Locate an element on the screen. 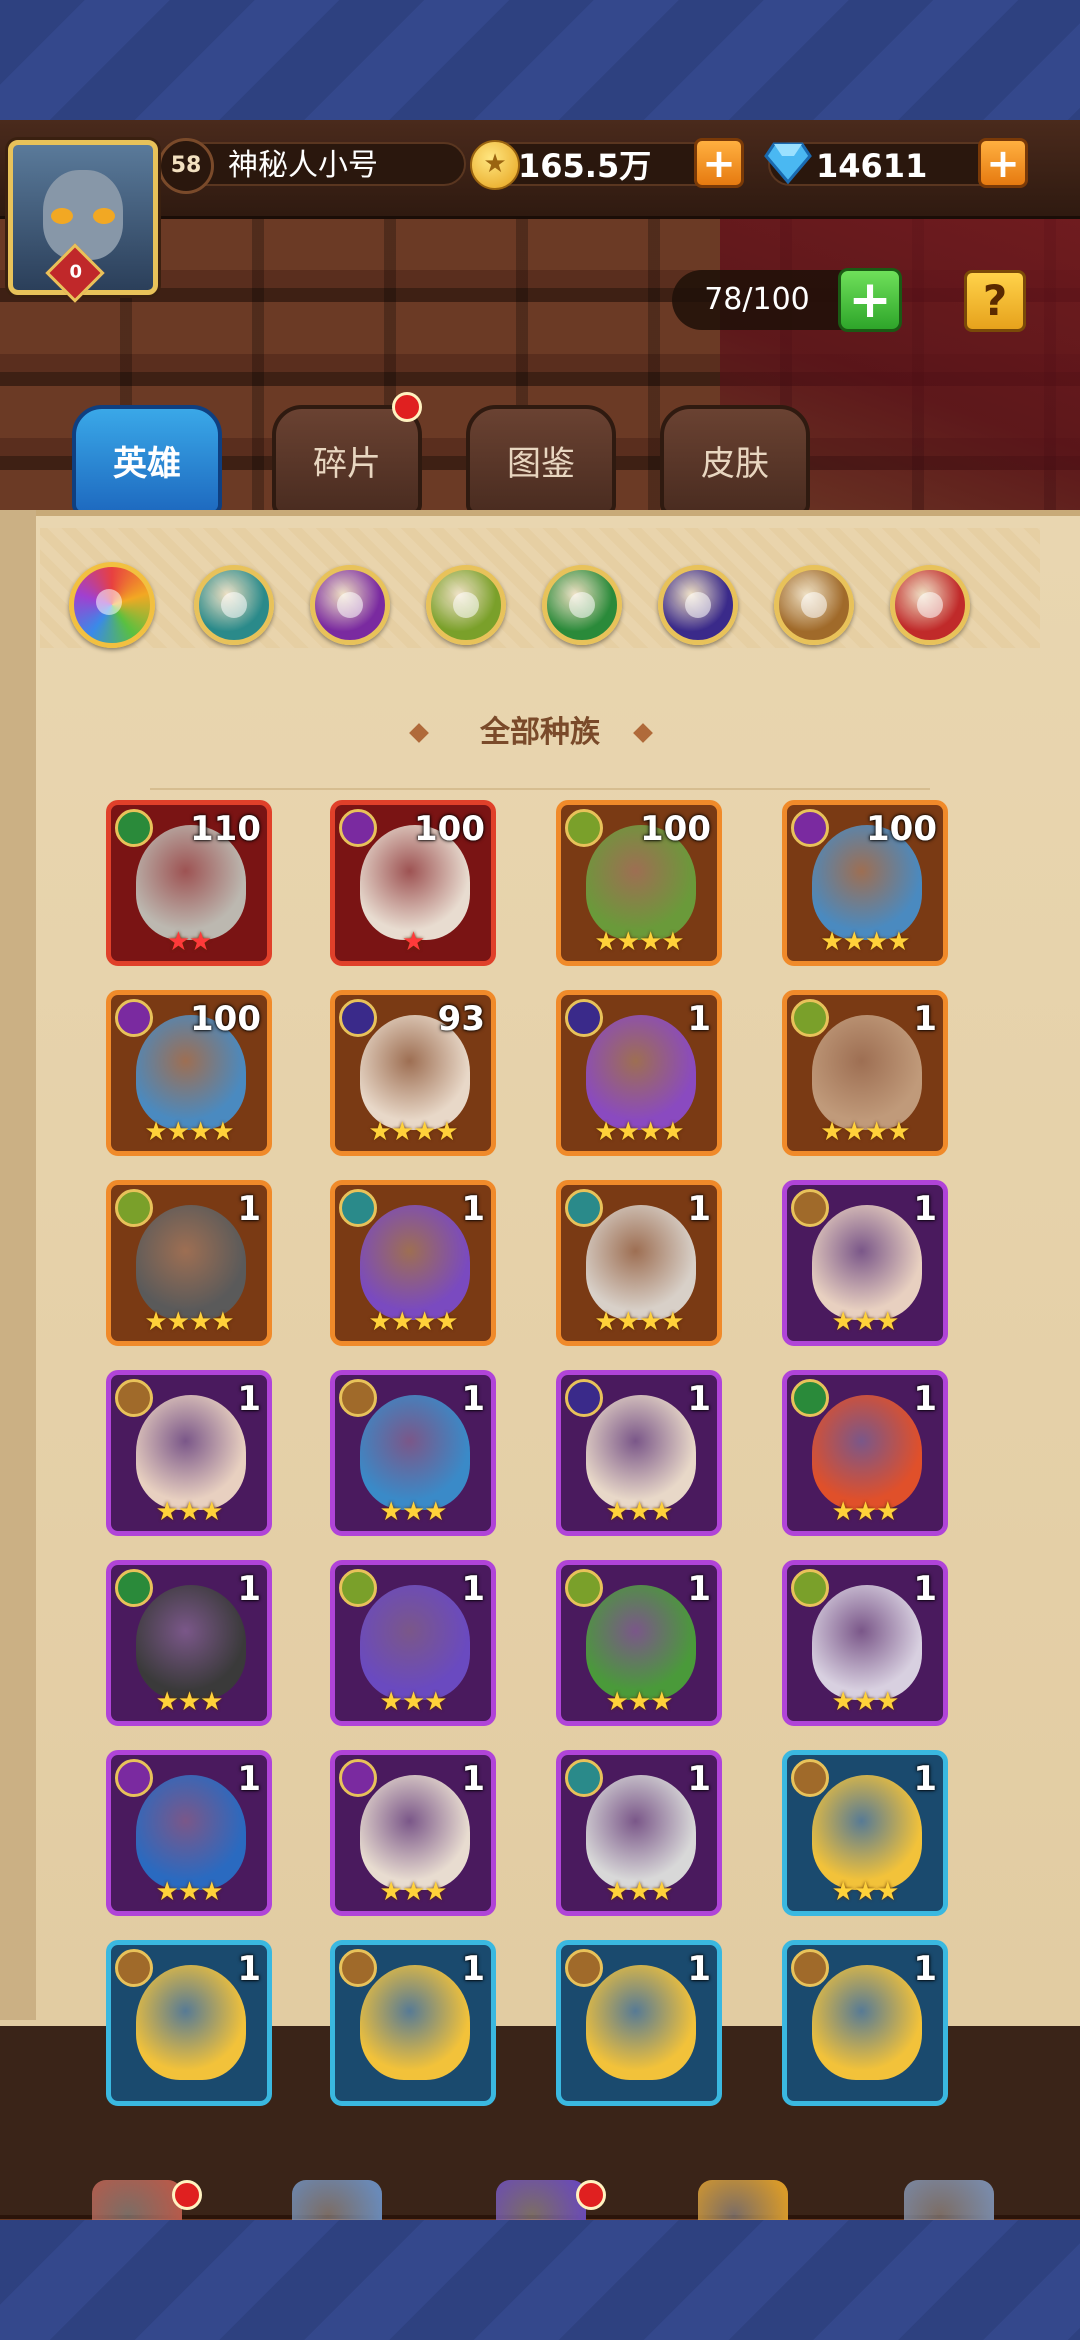 Image resolution: width=1080 pixels, height=2340 pixels. backpack-icon is located at coordinates (743, 2200).